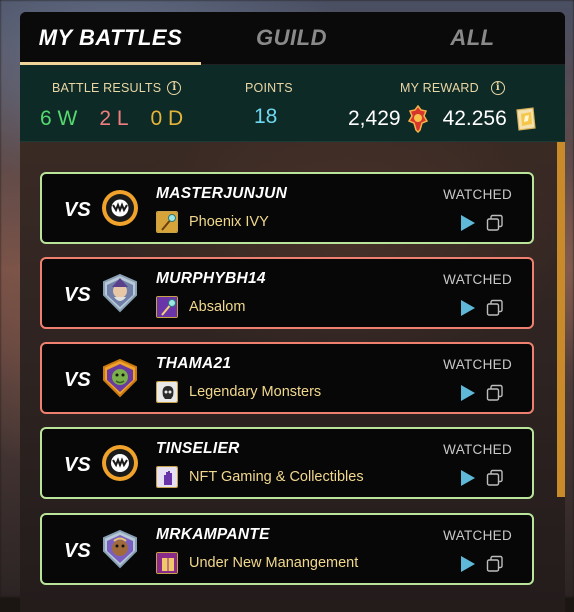  I want to click on reward-sps-value: 42.256, so click(474, 118).